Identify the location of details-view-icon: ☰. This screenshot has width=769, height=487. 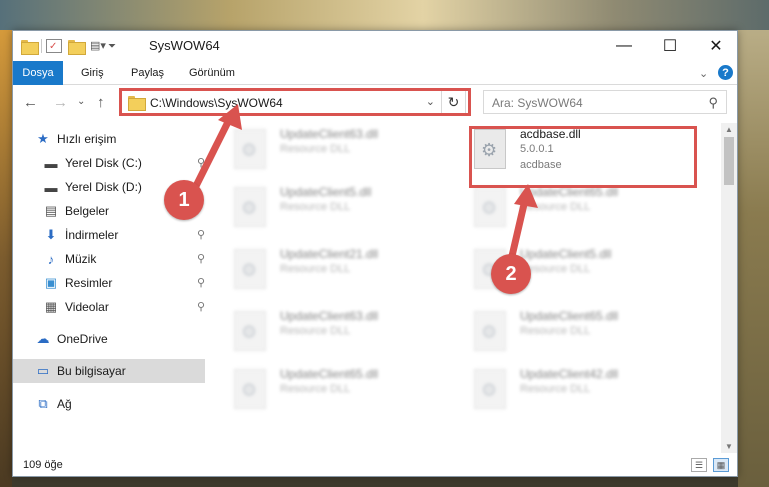
(699, 465).